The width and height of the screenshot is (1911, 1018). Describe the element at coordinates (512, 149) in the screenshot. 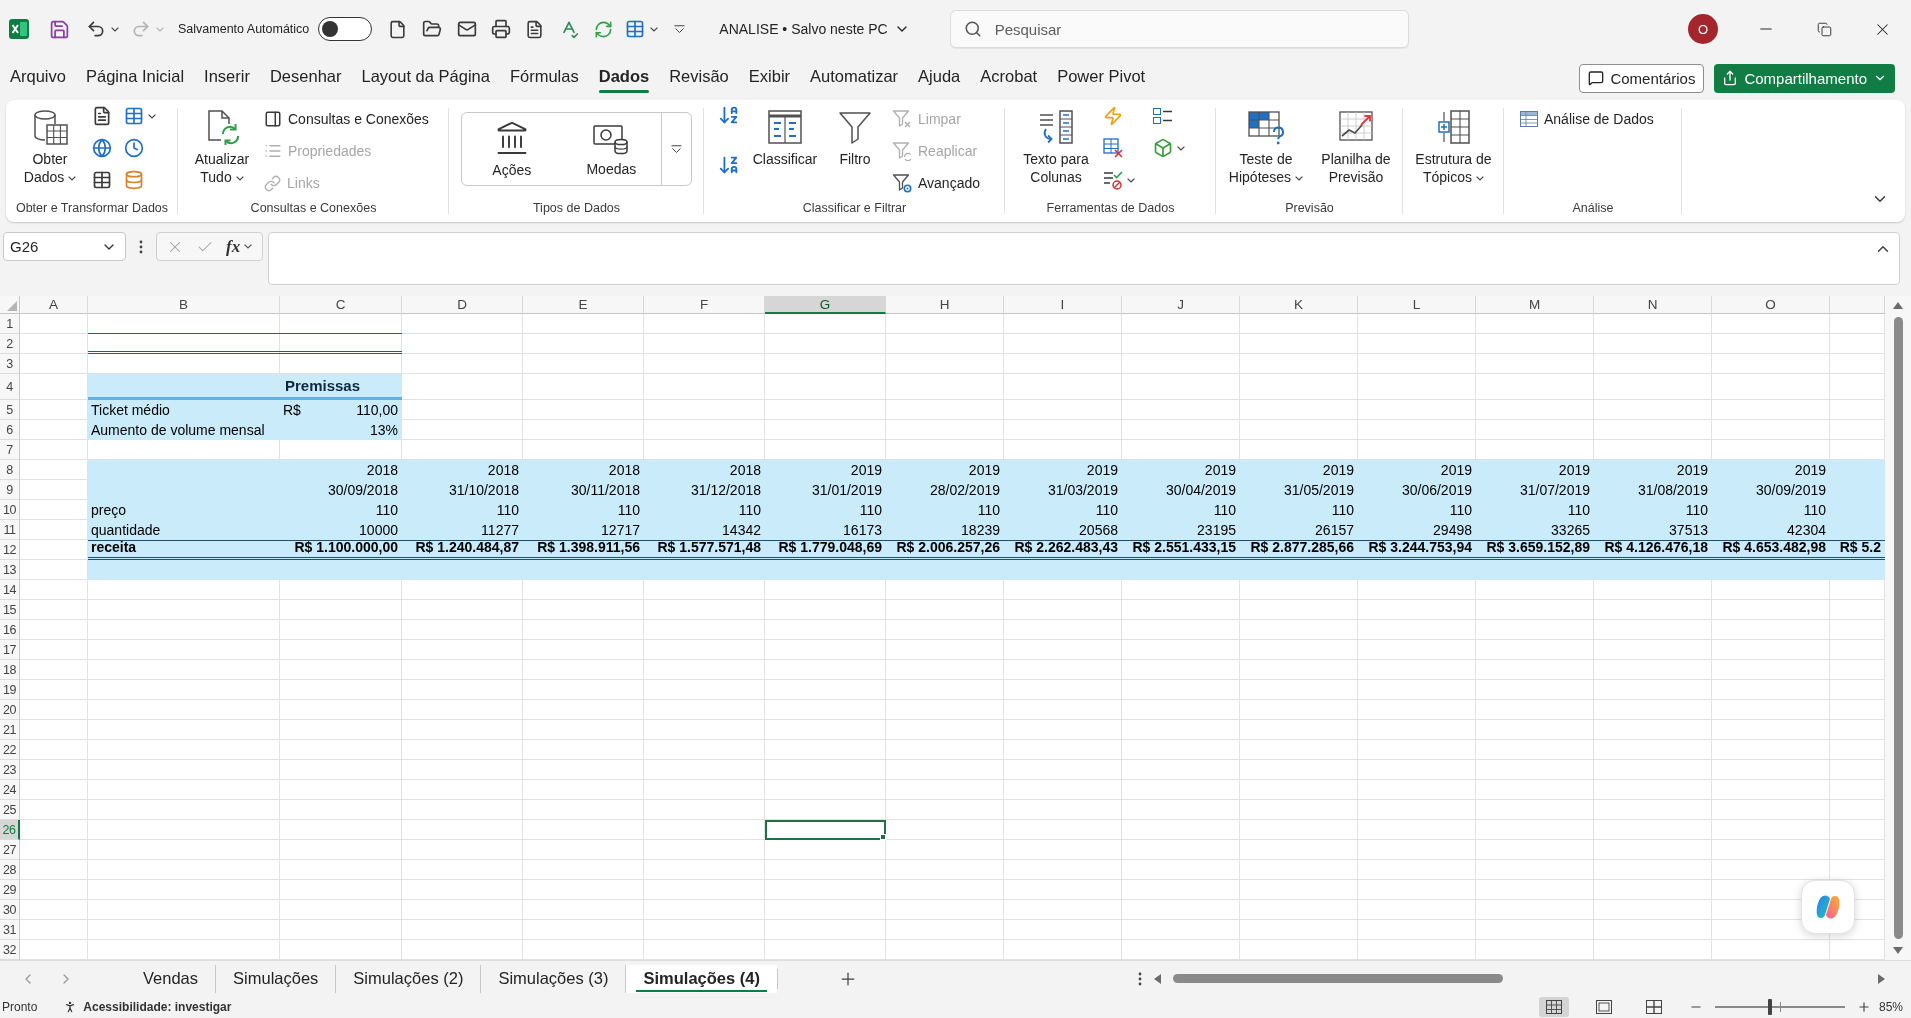

I see `gallery-item: Ações` at that location.